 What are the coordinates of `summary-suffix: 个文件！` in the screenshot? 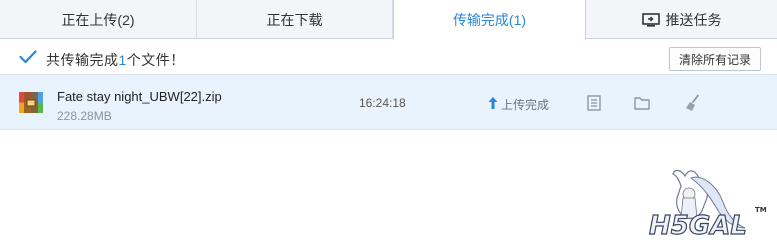 It's located at (155, 60).